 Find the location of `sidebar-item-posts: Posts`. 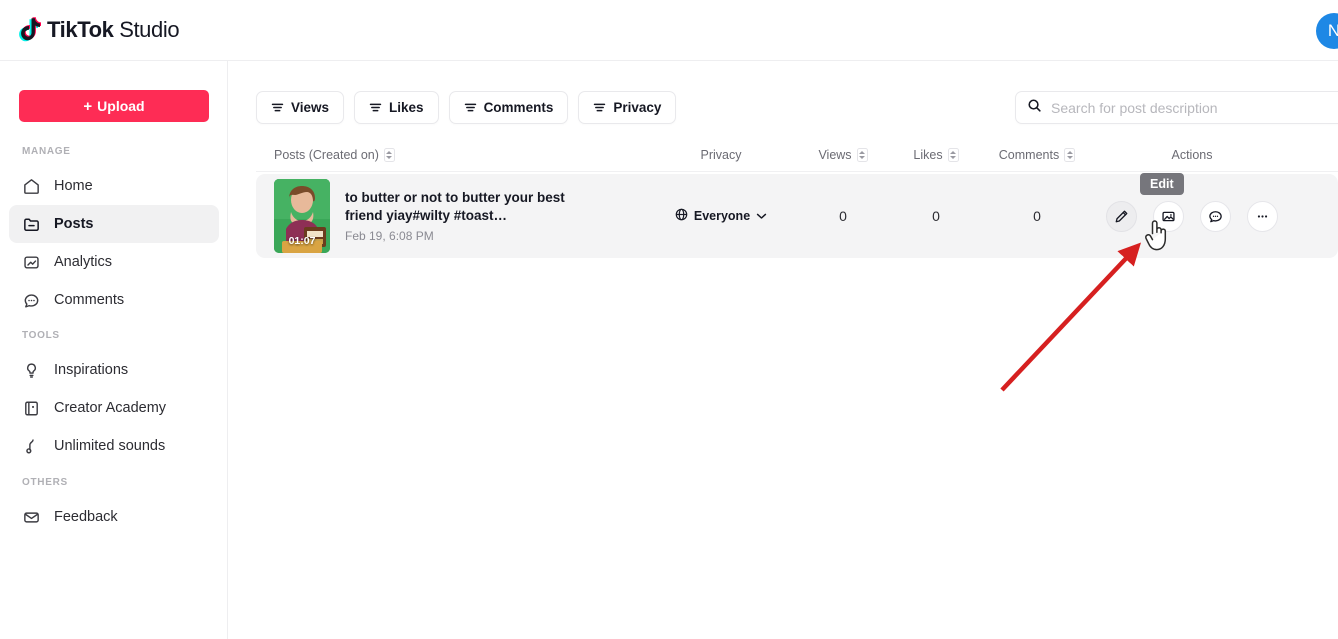

sidebar-item-posts: Posts is located at coordinates (114, 224).